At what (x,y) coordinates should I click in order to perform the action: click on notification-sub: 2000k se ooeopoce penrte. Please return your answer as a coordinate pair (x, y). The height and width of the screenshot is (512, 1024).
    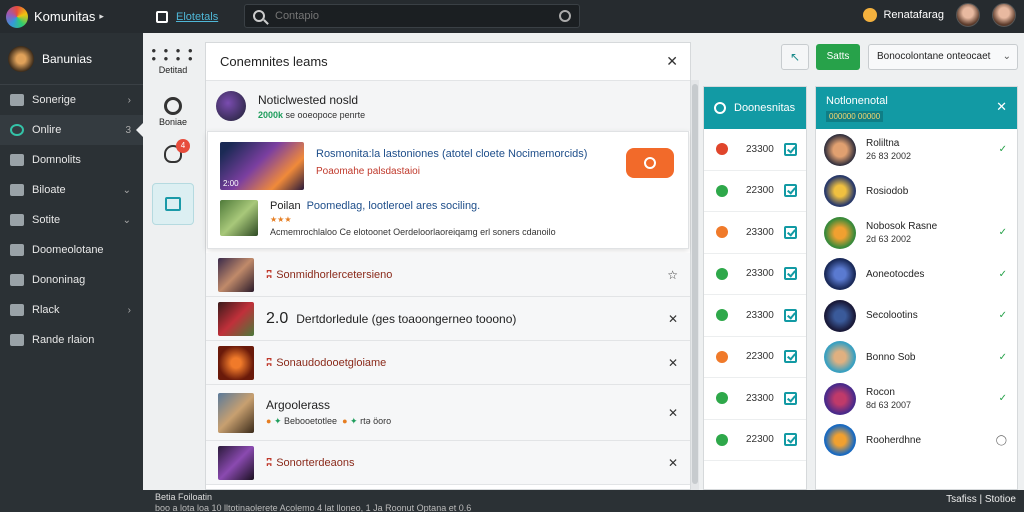
    Looking at the image, I should click on (311, 115).